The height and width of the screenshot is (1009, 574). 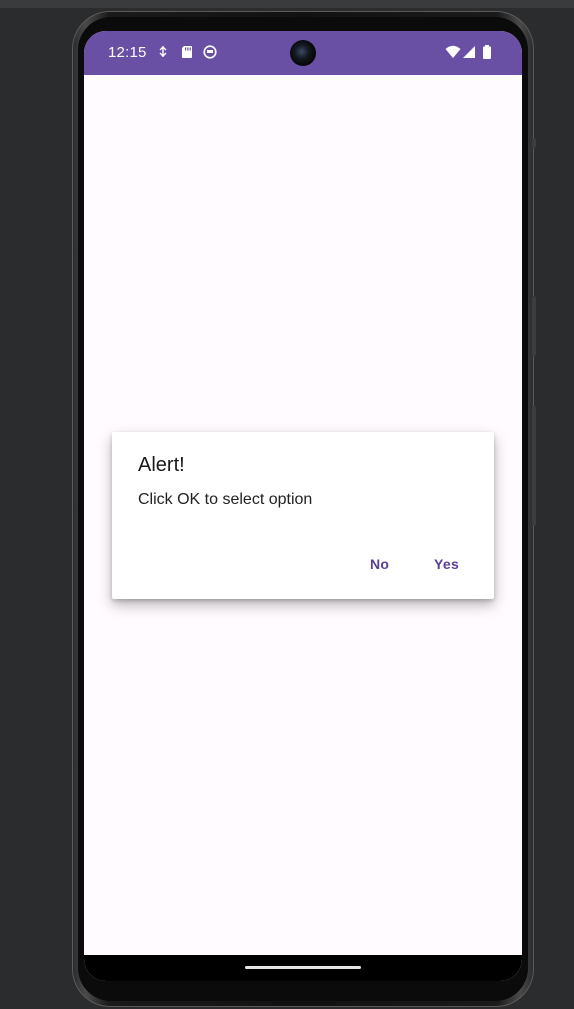 I want to click on navigation-bar, so click(x=303, y=968).